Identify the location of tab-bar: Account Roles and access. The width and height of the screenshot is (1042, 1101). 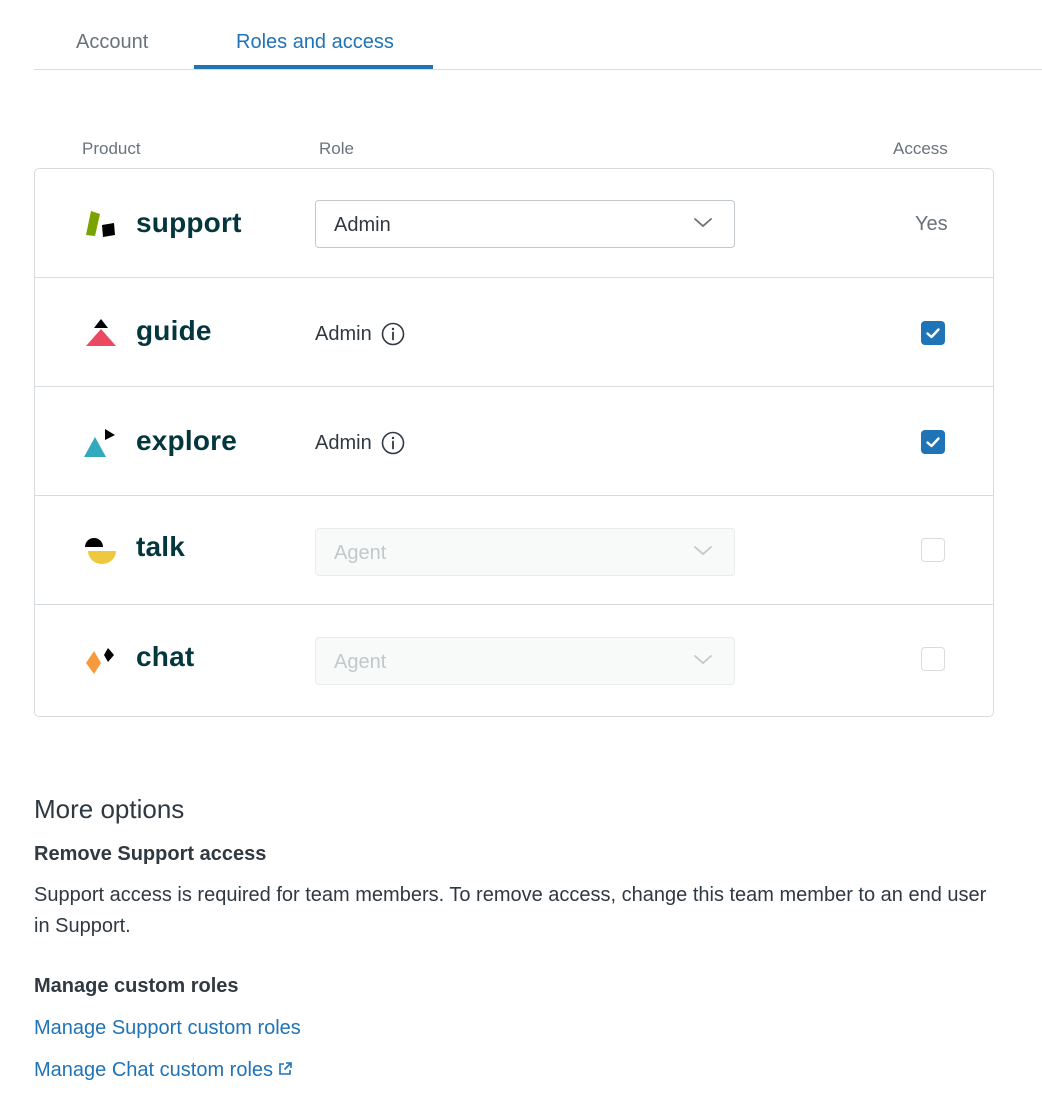
(538, 35).